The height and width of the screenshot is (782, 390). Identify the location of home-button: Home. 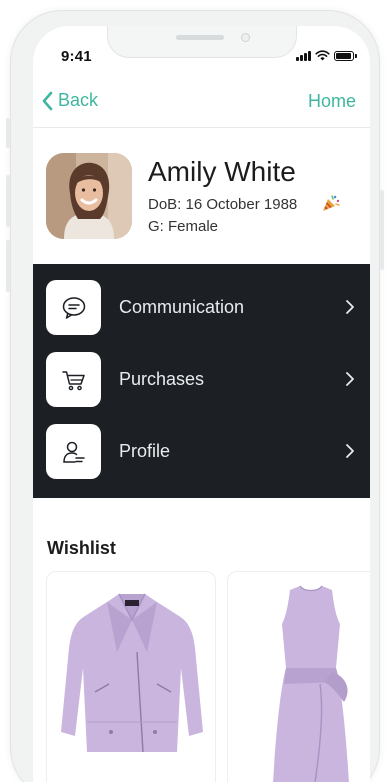
(332, 101).